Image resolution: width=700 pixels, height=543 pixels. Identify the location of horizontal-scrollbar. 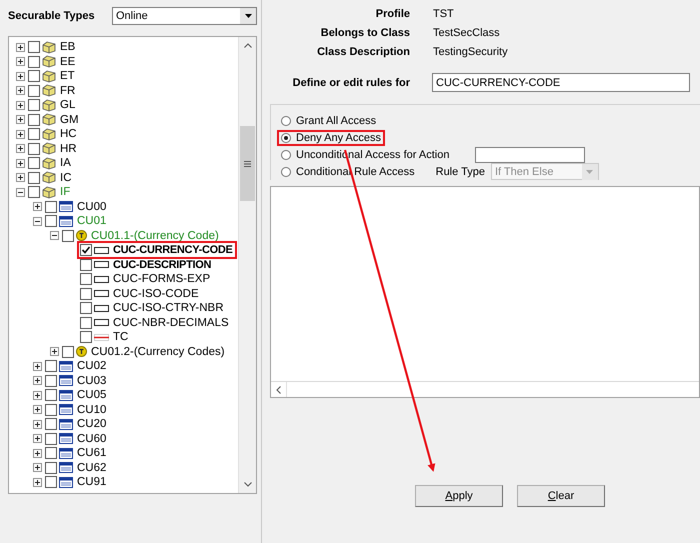
(485, 389).